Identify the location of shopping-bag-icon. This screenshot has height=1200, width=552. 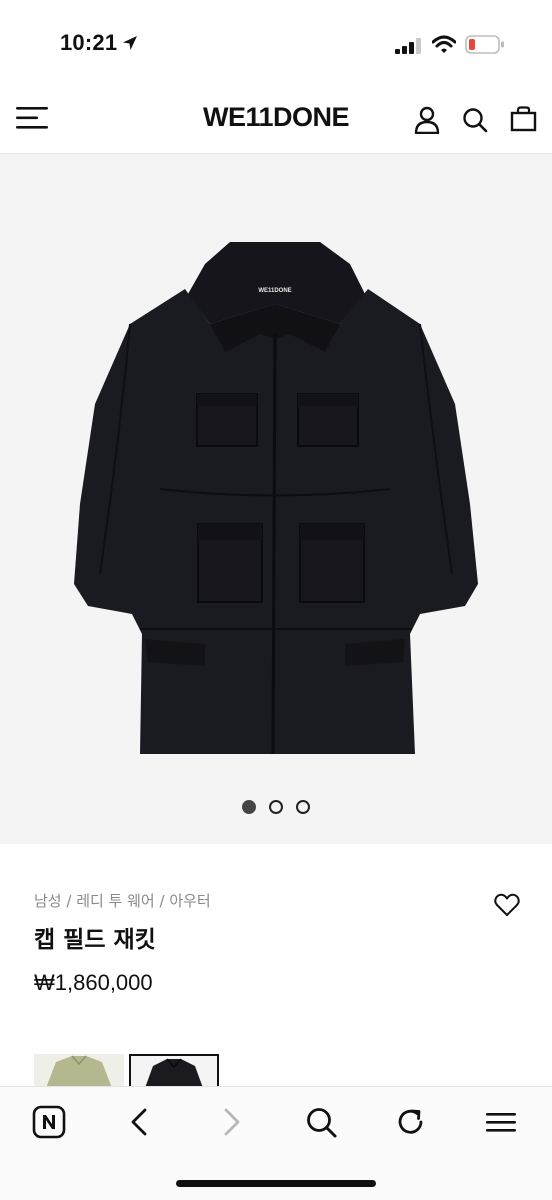
(523, 119).